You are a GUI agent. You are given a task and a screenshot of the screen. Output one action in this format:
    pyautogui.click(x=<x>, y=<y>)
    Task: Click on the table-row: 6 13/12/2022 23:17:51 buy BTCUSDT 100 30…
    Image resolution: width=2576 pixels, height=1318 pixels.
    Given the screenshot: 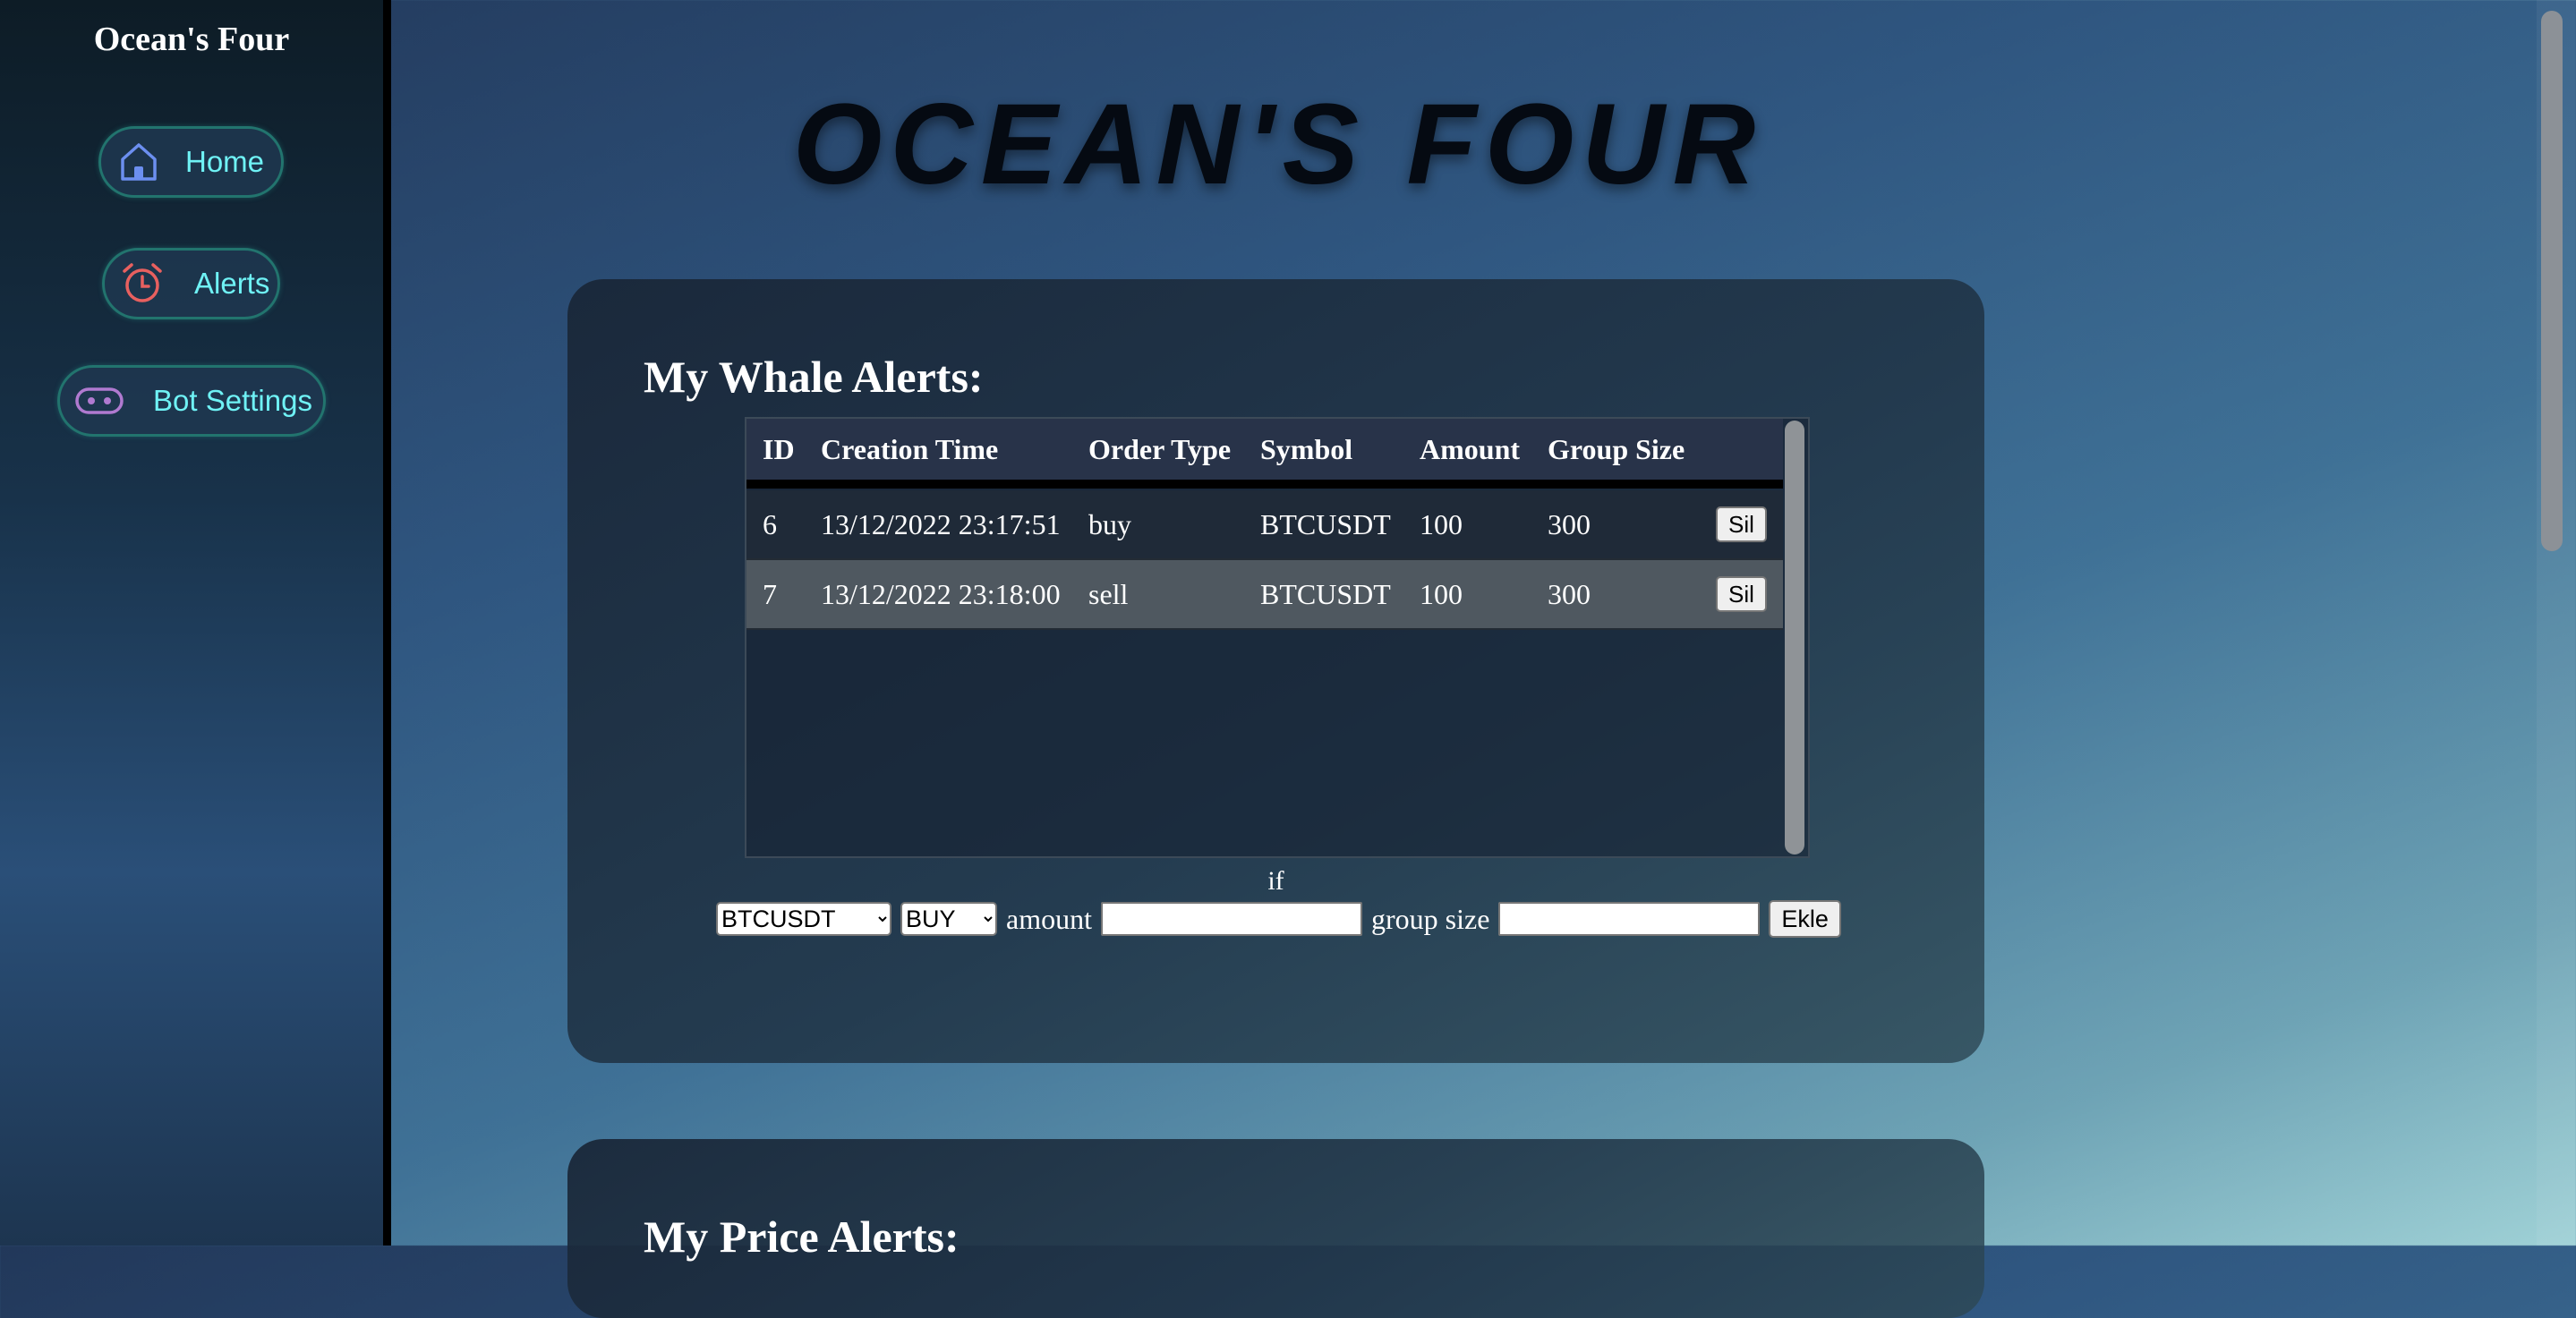 What is the action you would take?
    pyautogui.click(x=1264, y=524)
    